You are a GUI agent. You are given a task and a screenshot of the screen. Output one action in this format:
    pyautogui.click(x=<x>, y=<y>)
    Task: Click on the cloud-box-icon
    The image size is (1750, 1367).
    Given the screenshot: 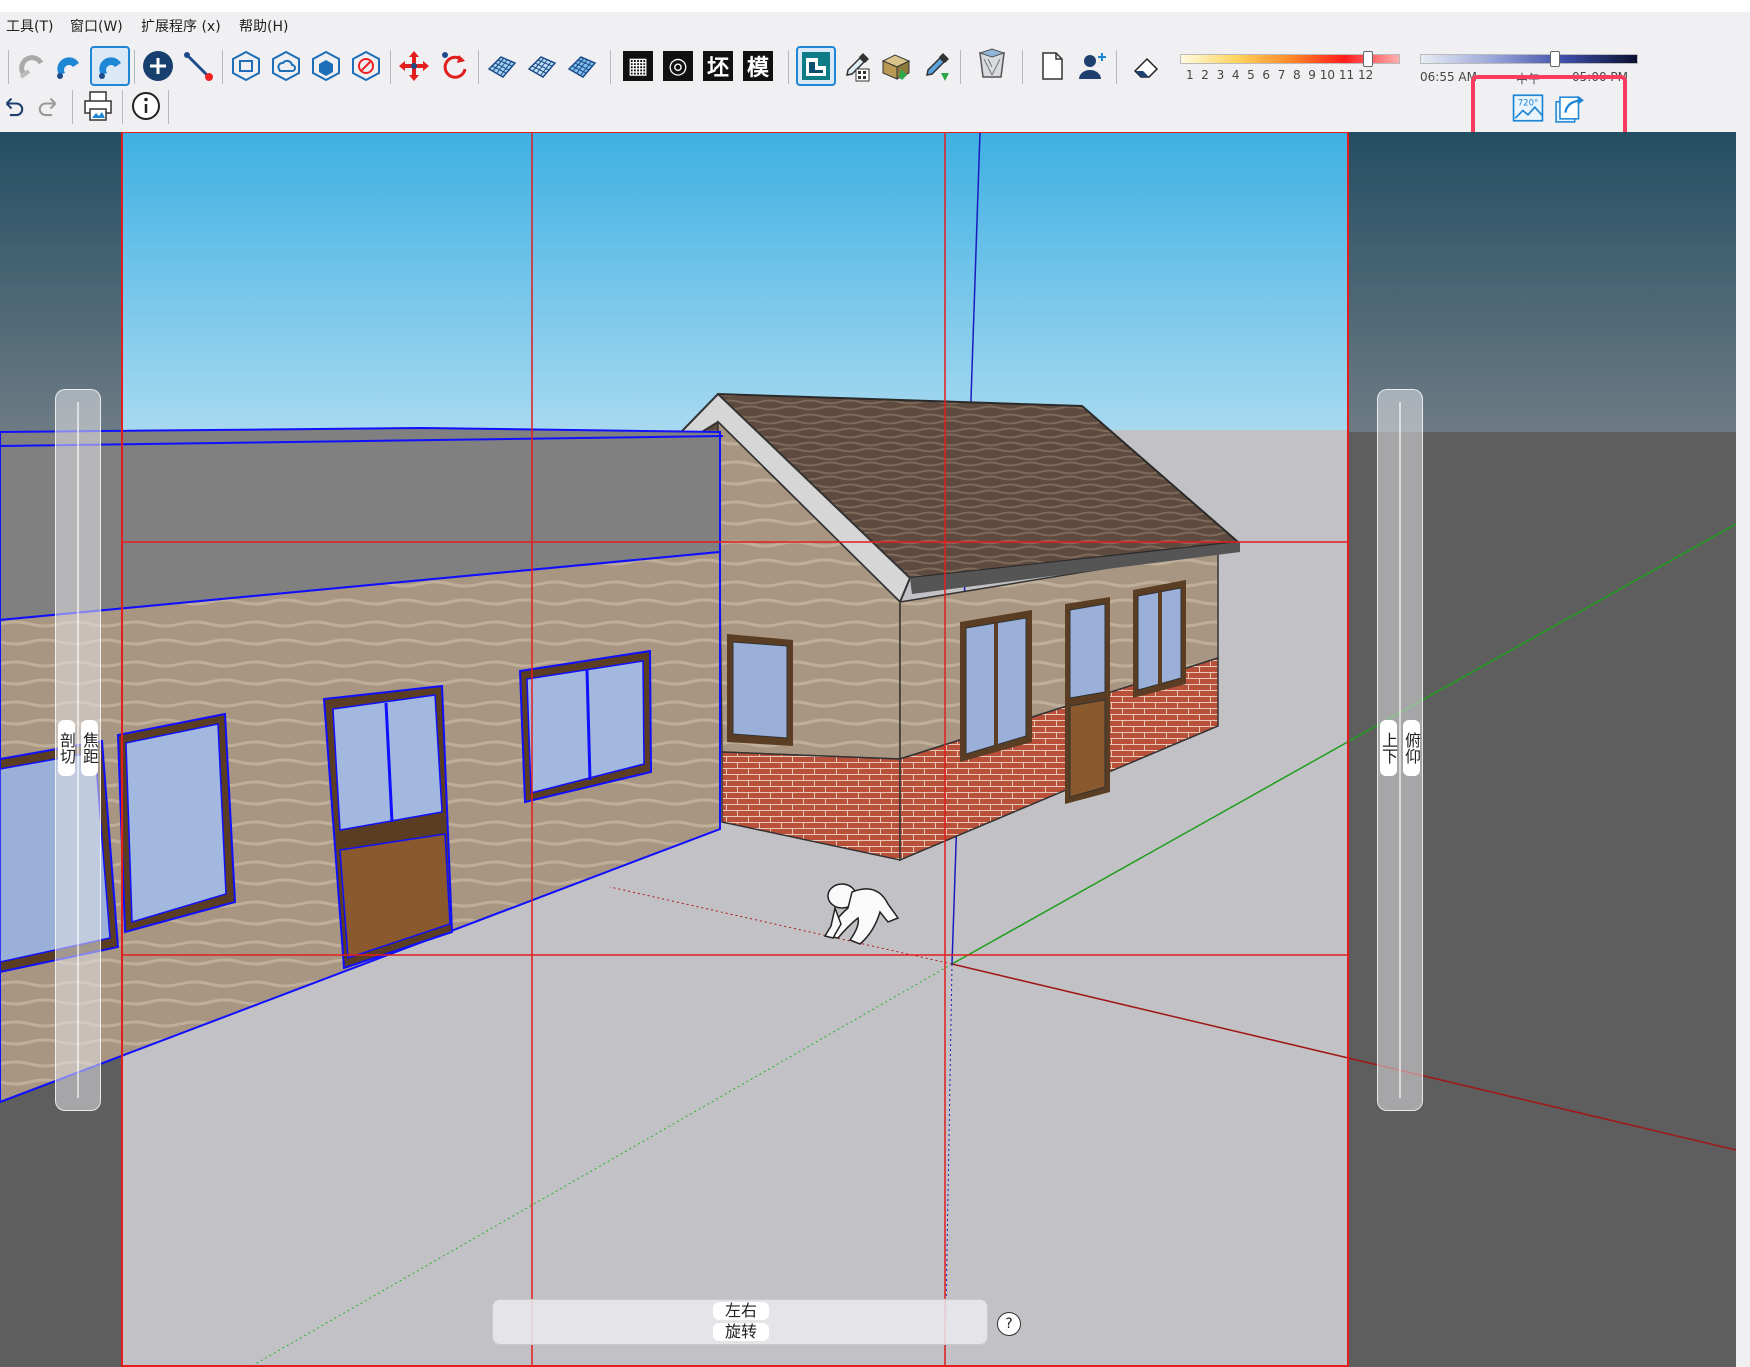 What is the action you would take?
    pyautogui.click(x=286, y=66)
    